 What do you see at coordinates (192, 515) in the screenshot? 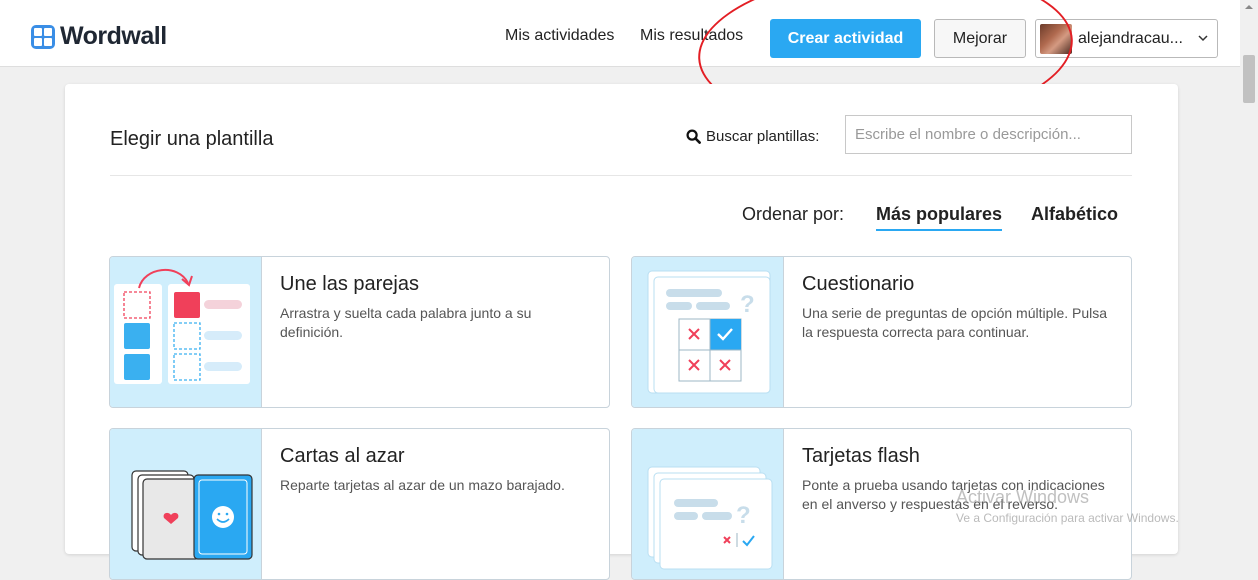
I see `random-cards-icon` at bounding box center [192, 515].